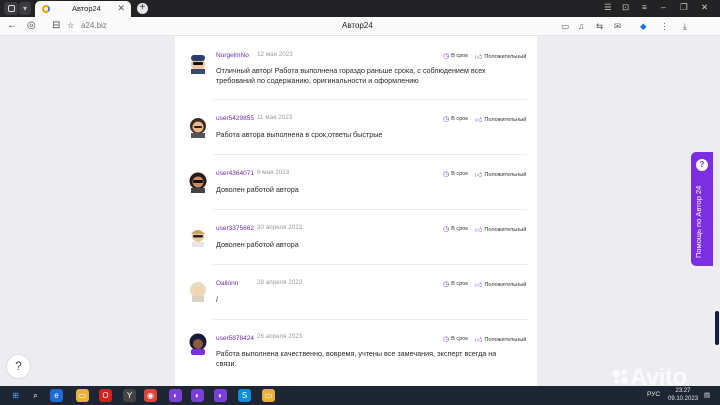  What do you see at coordinates (12, 25) in the screenshot?
I see `back-arrow-icon: ←` at bounding box center [12, 25].